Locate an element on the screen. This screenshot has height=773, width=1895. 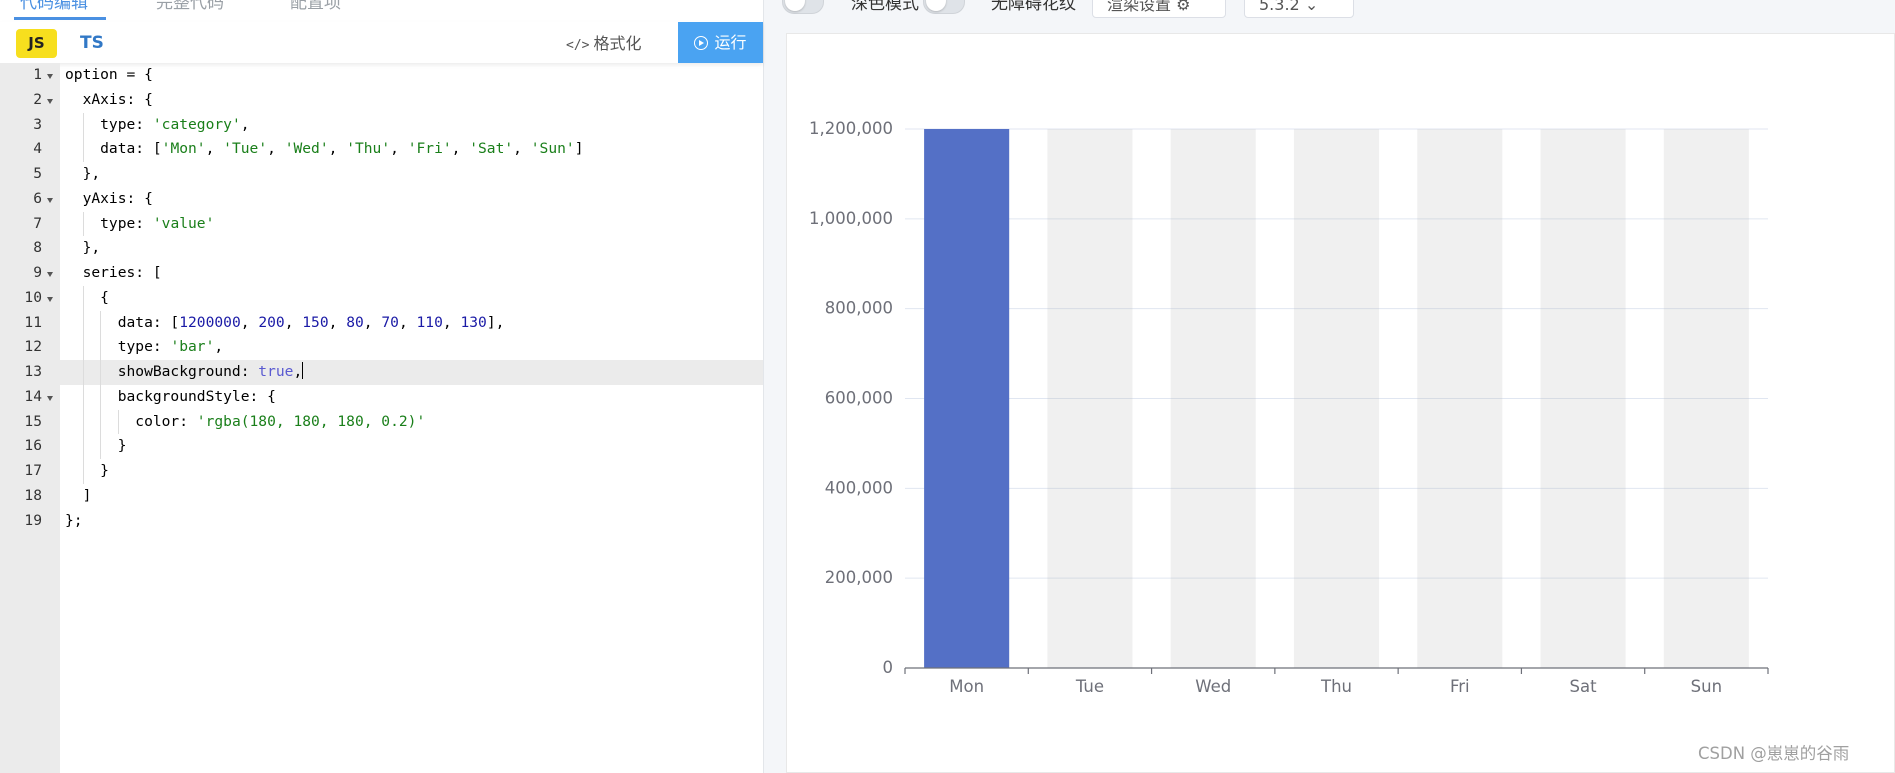
code-line: 7 type: 'value' is located at coordinates (381, 224).